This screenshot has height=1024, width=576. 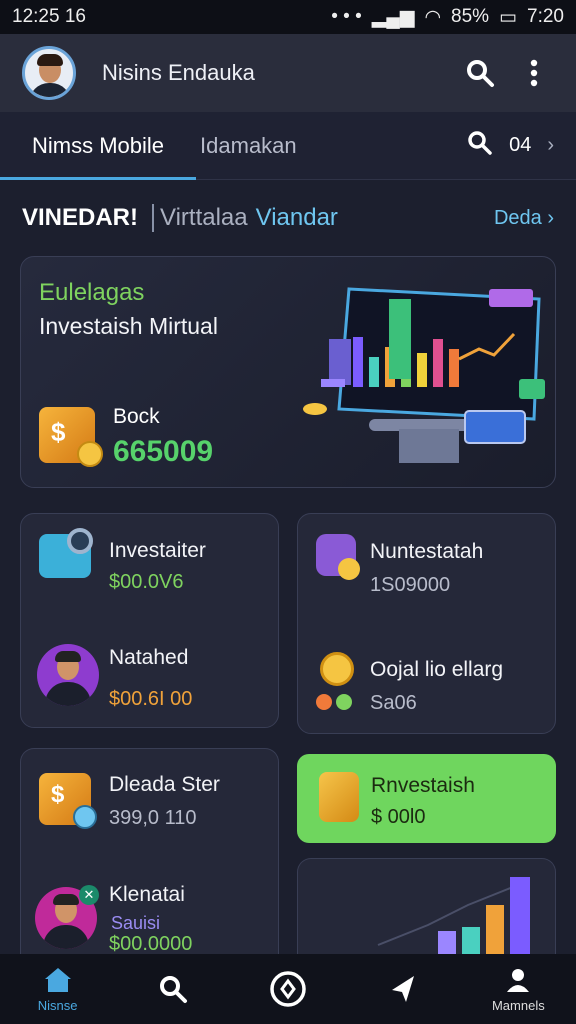 What do you see at coordinates (338, 557) in the screenshot?
I see `shield-coin-icon` at bounding box center [338, 557].